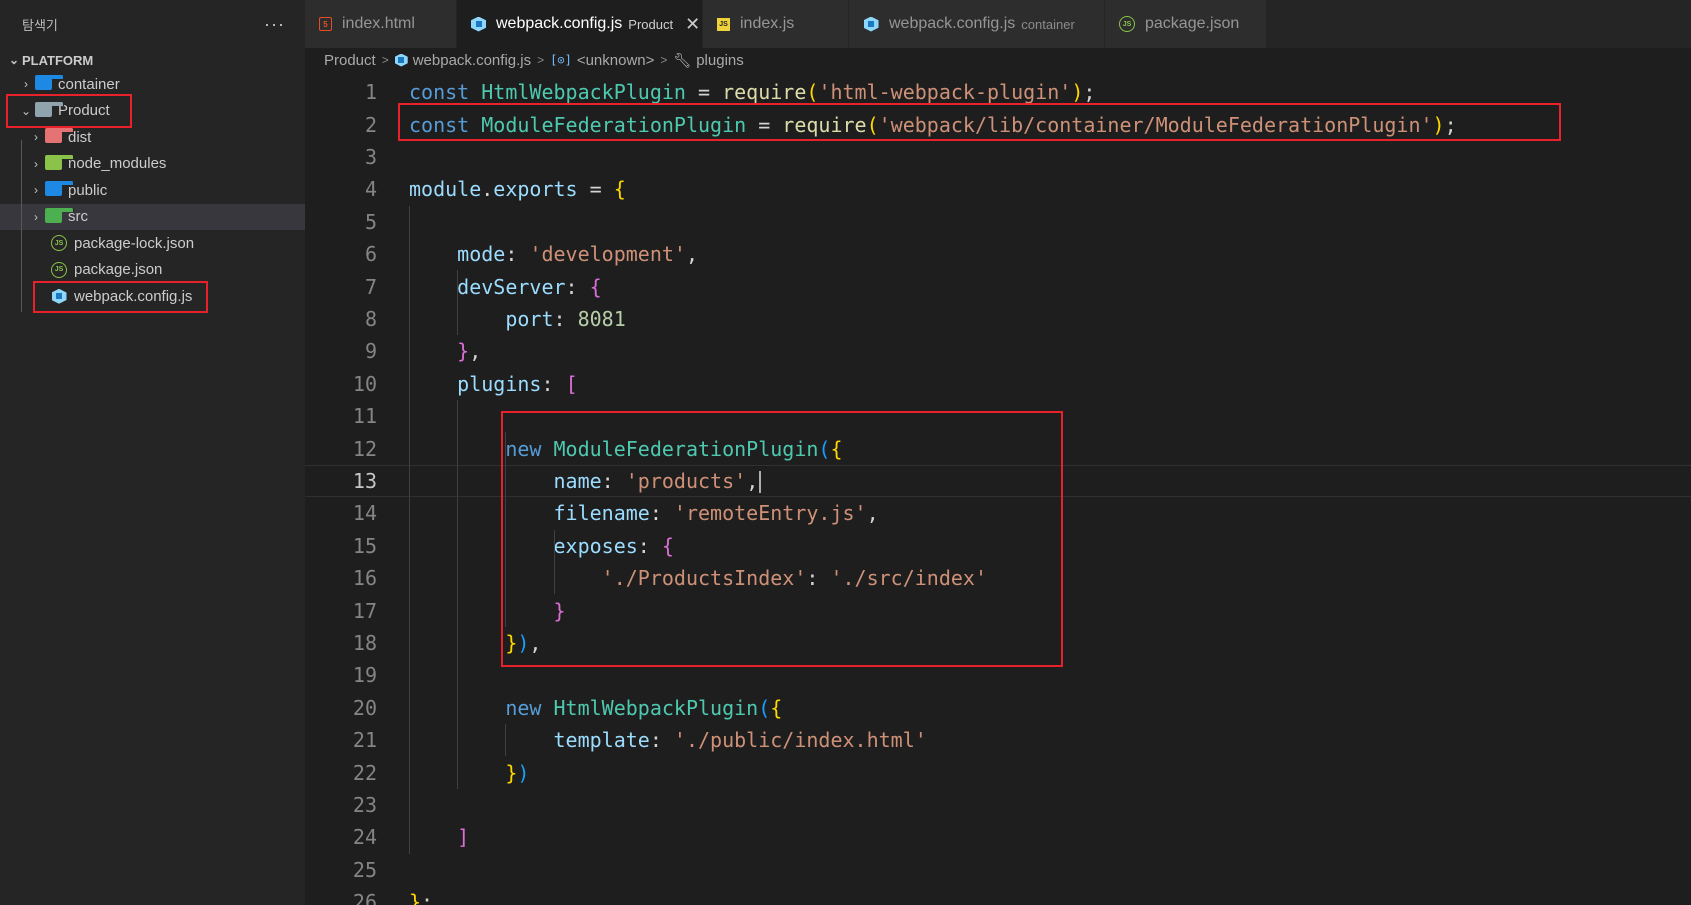 The width and height of the screenshot is (1691, 905). What do you see at coordinates (370, 318) in the screenshot?
I see `line-number: 8` at bounding box center [370, 318].